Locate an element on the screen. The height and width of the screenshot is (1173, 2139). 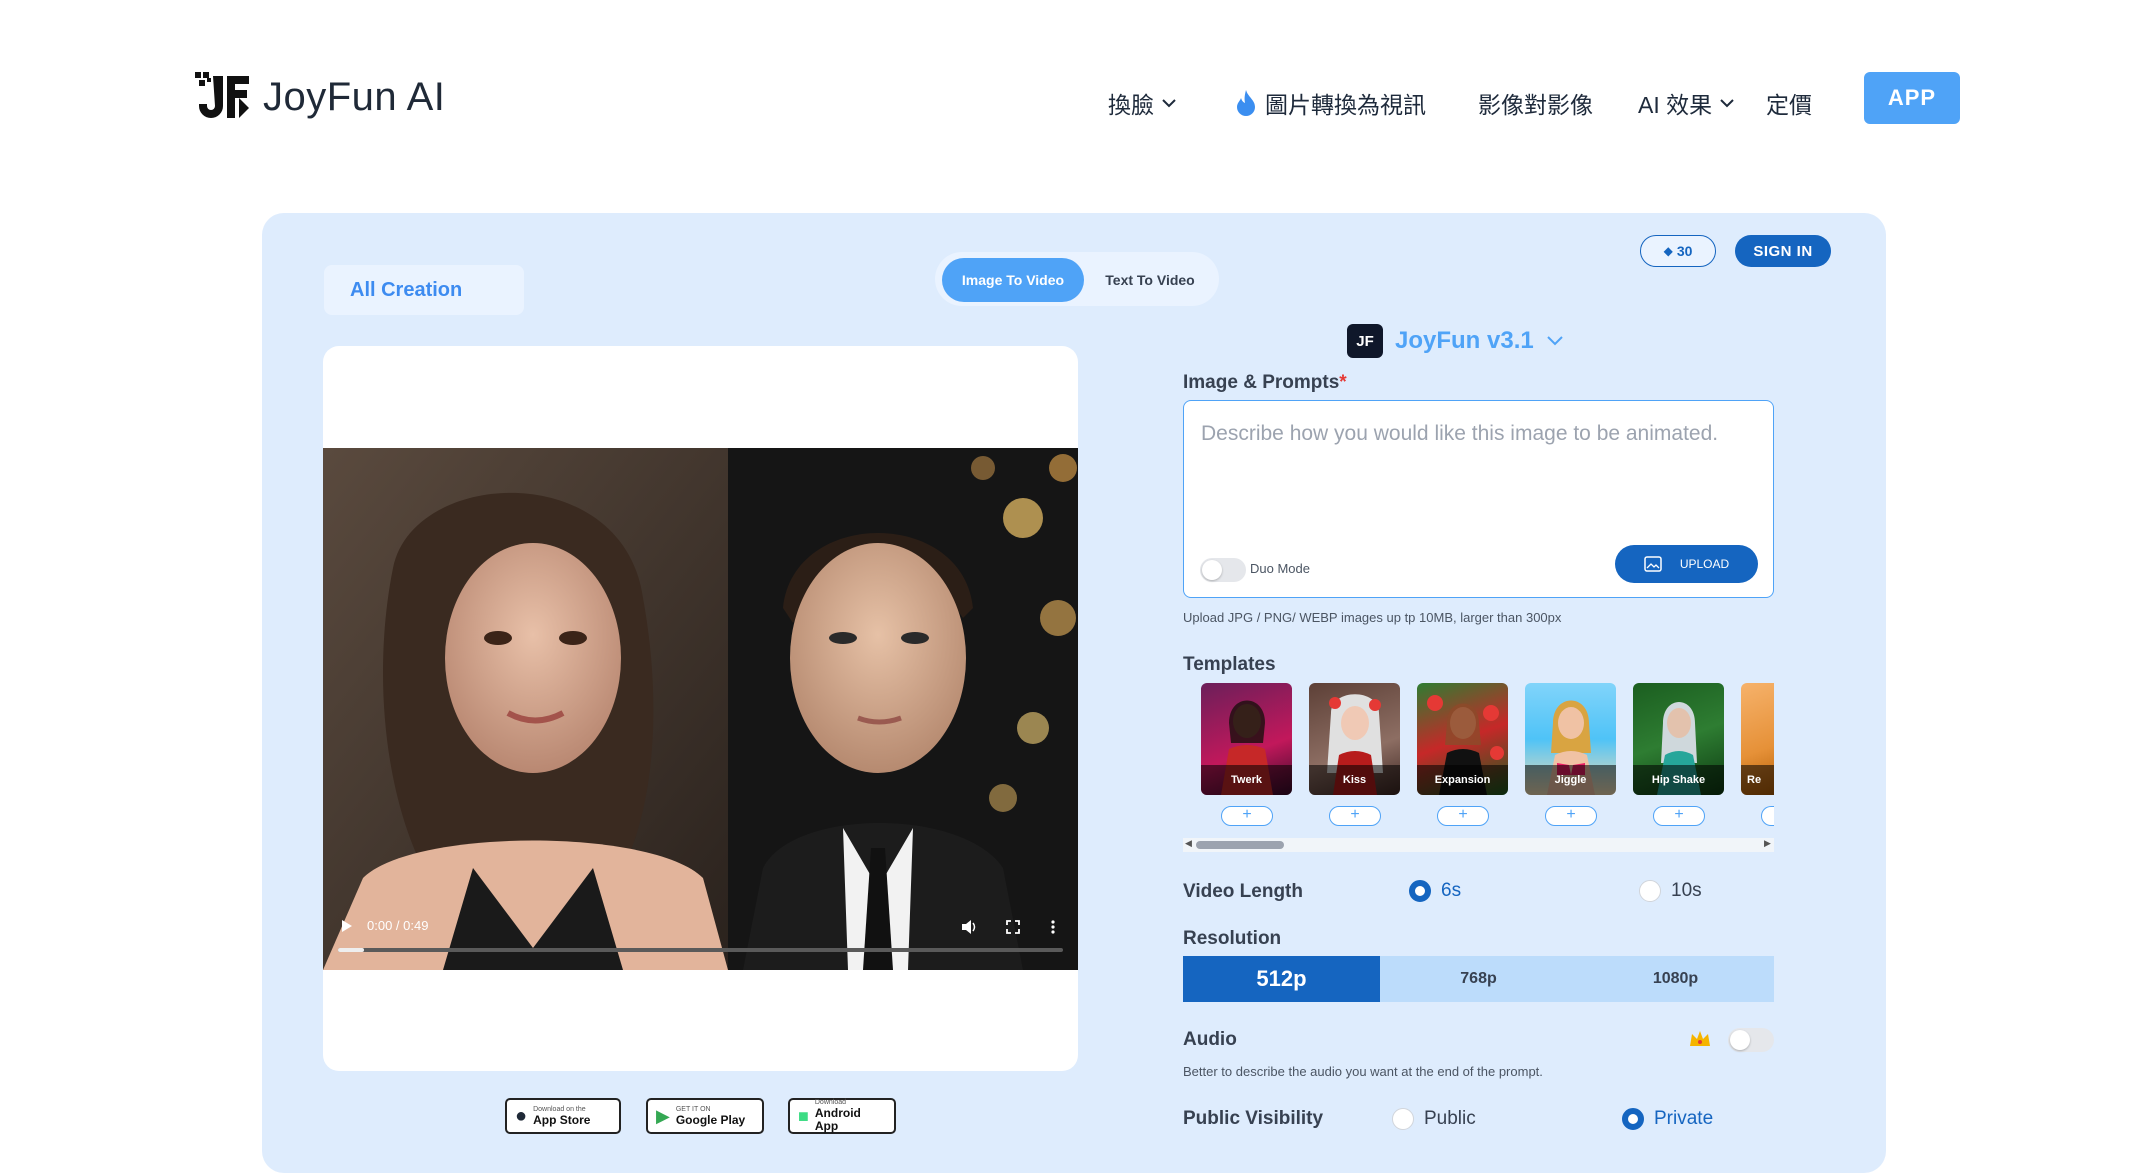
store-big-text: Google Play is located at coordinates (710, 1119).